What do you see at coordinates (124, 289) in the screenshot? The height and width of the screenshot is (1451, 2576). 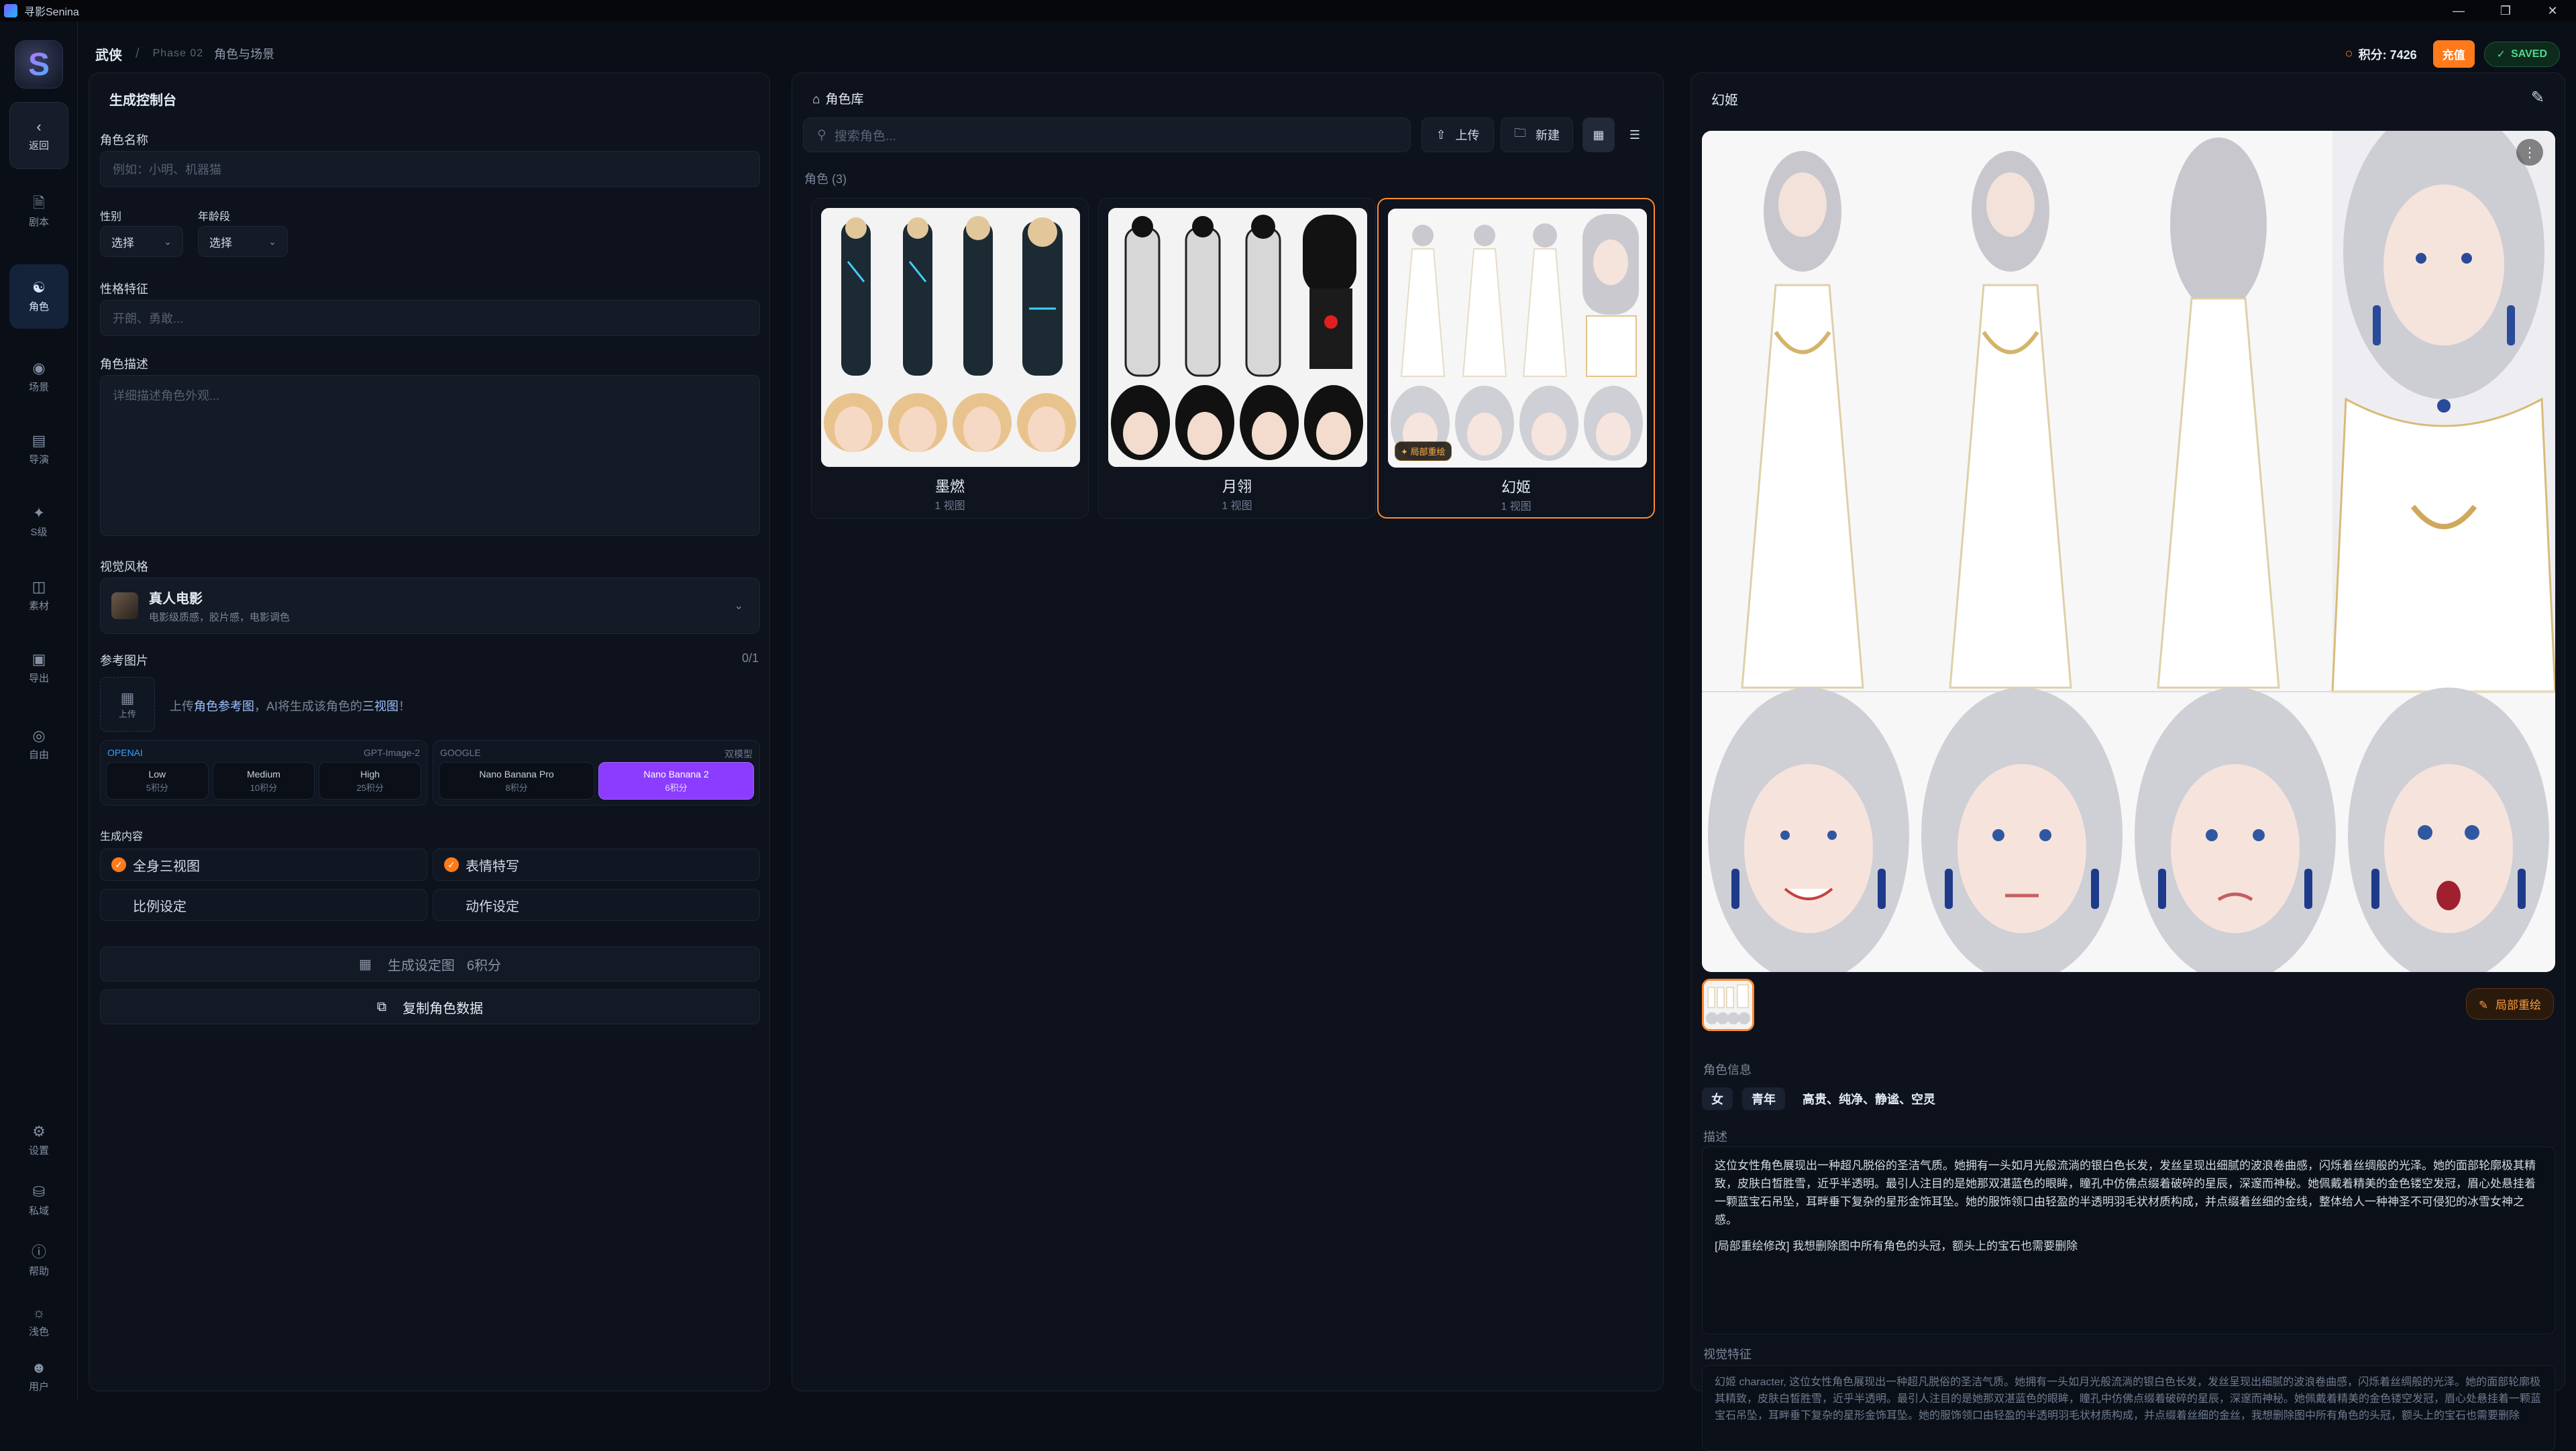 I see `personality-label: 性格特征` at bounding box center [124, 289].